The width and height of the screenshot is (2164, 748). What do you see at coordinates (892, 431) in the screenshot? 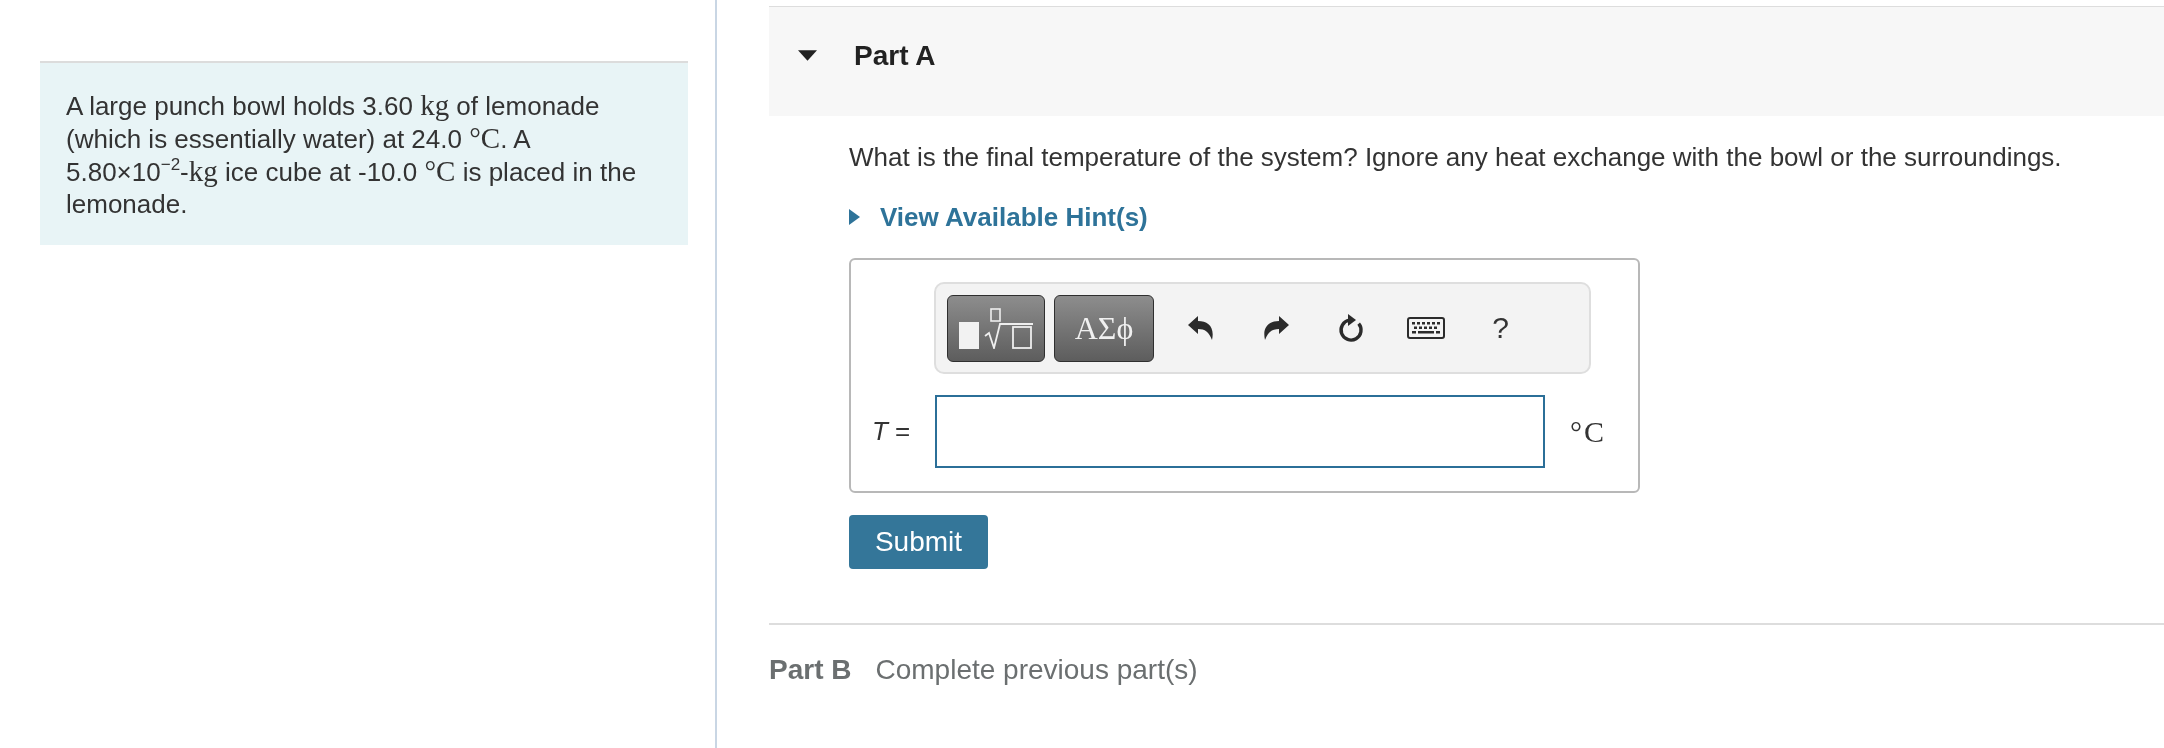
I see `variable-label: T =` at bounding box center [892, 431].